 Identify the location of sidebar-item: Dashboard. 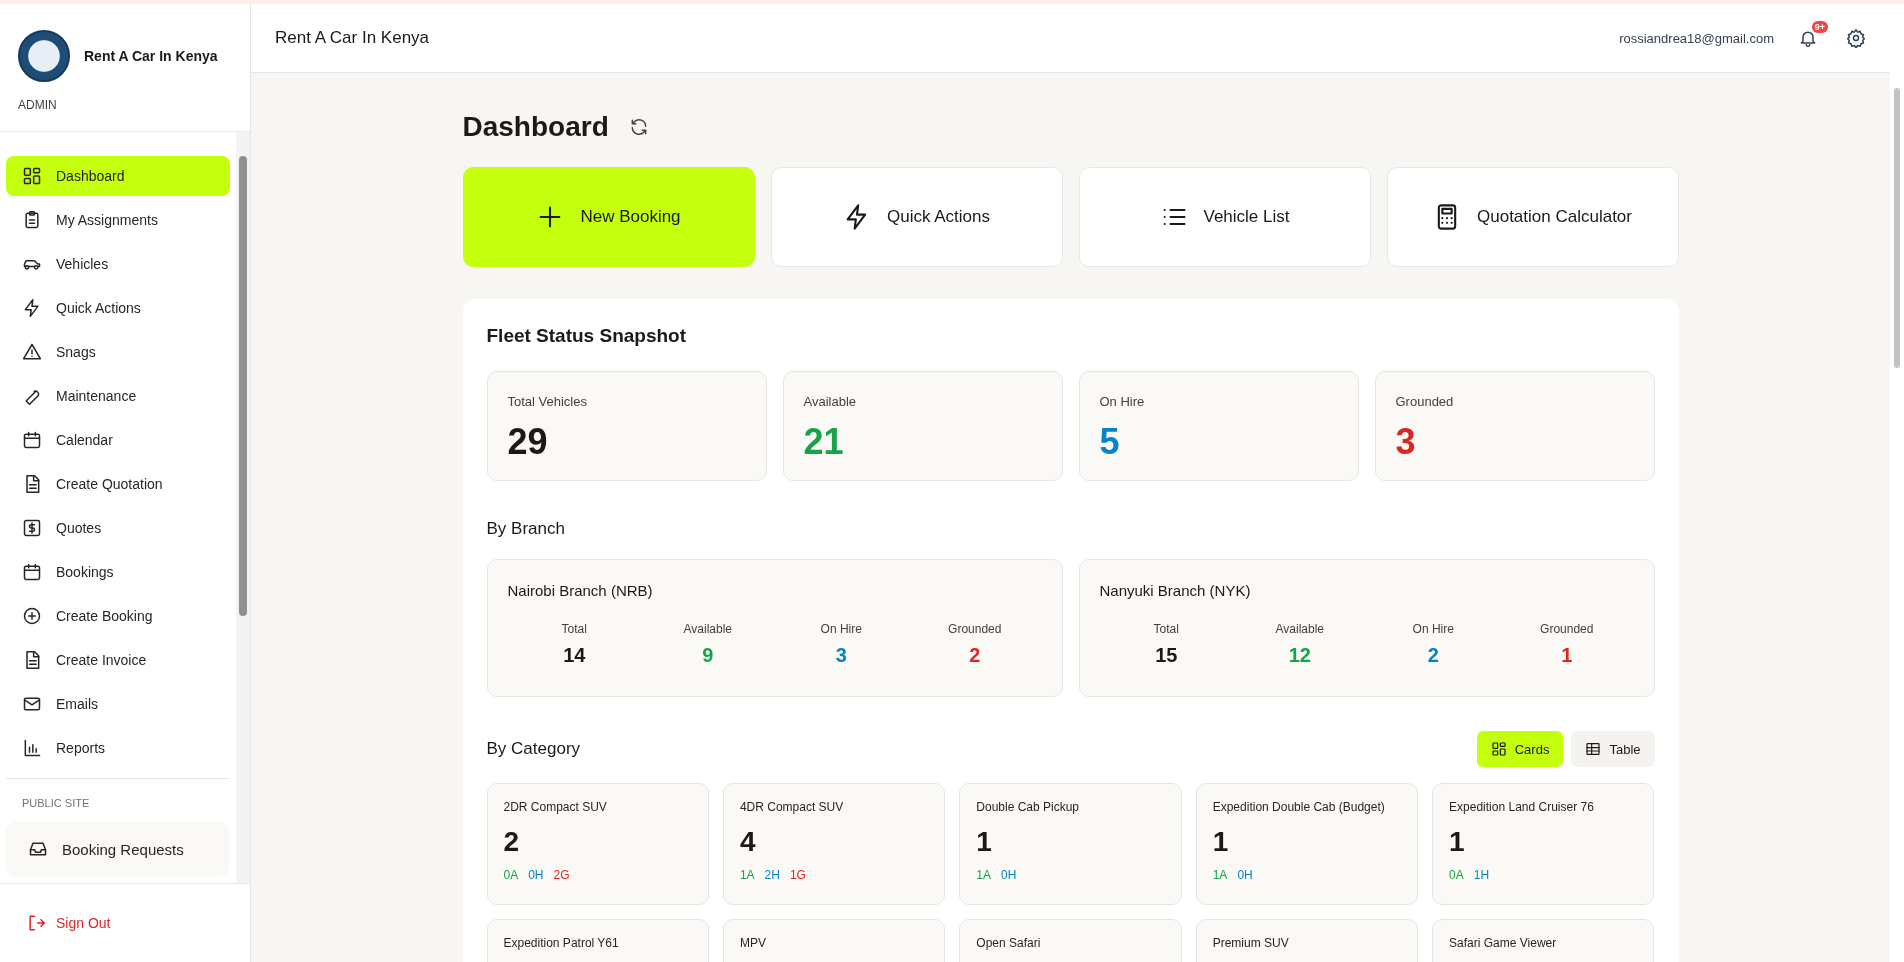
(118, 176).